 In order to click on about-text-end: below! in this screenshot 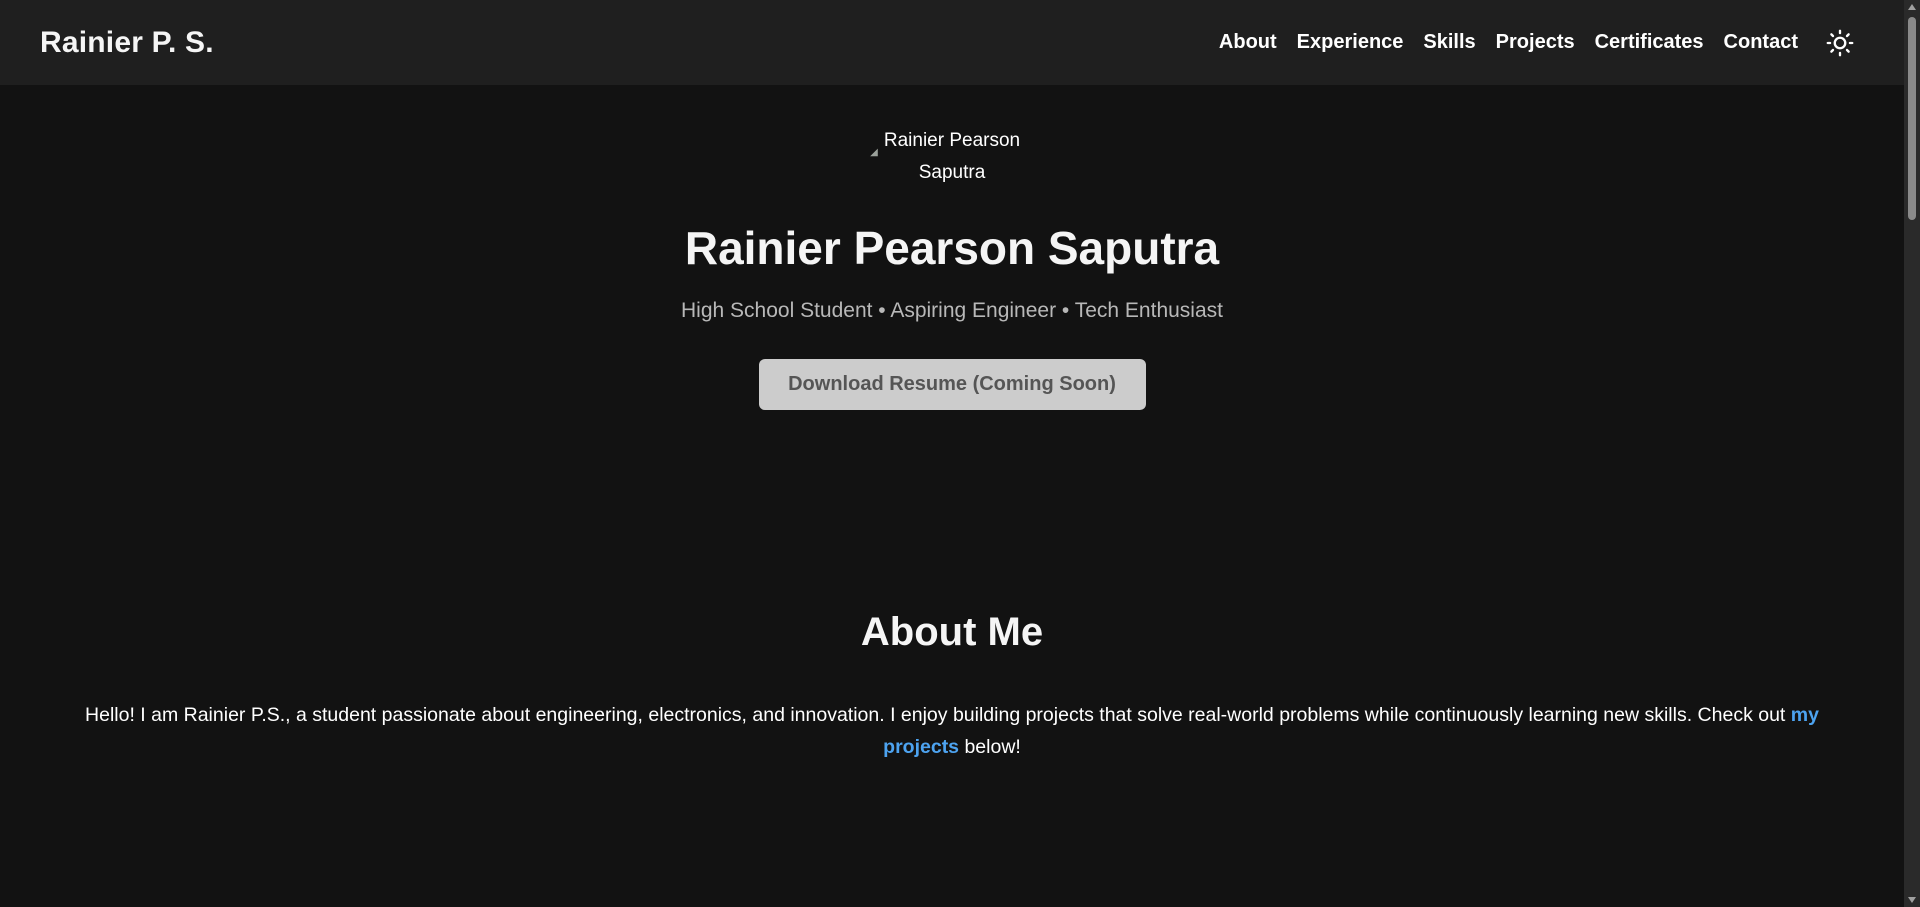, I will do `click(990, 747)`.